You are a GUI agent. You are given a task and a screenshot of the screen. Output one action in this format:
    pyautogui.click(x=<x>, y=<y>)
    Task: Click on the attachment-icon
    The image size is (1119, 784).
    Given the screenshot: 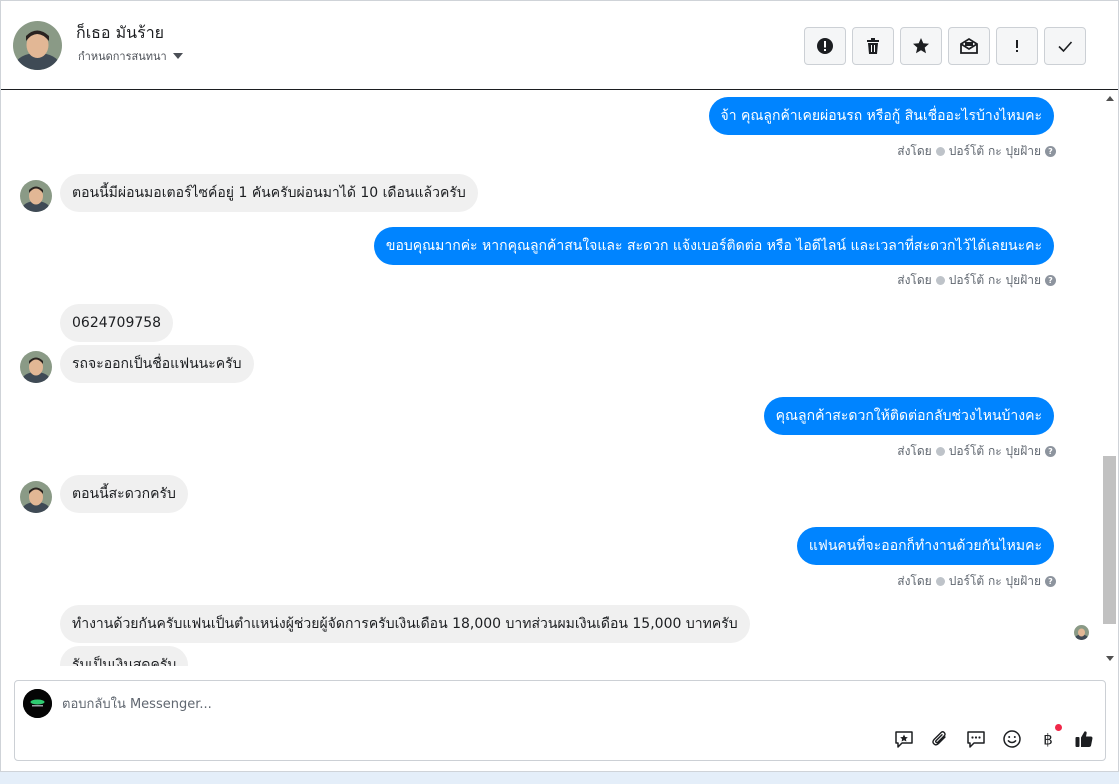 What is the action you would take?
    pyautogui.click(x=939, y=738)
    